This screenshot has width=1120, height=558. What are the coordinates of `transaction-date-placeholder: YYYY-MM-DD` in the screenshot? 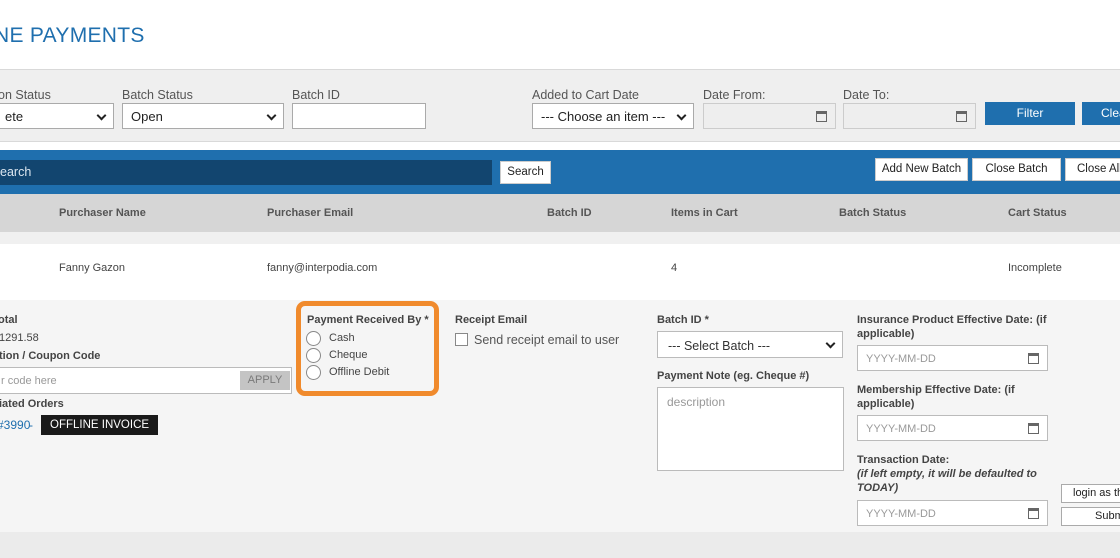 It's located at (901, 514).